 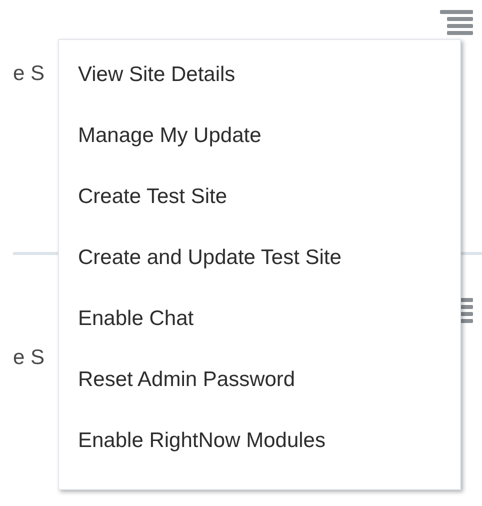 I want to click on menu-icon, so click(x=456, y=24).